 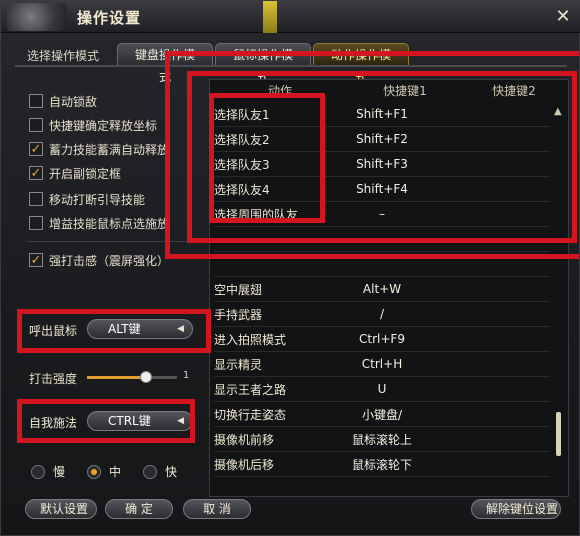 I want to click on key1-cell: Shift+F2, so click(x=382, y=139).